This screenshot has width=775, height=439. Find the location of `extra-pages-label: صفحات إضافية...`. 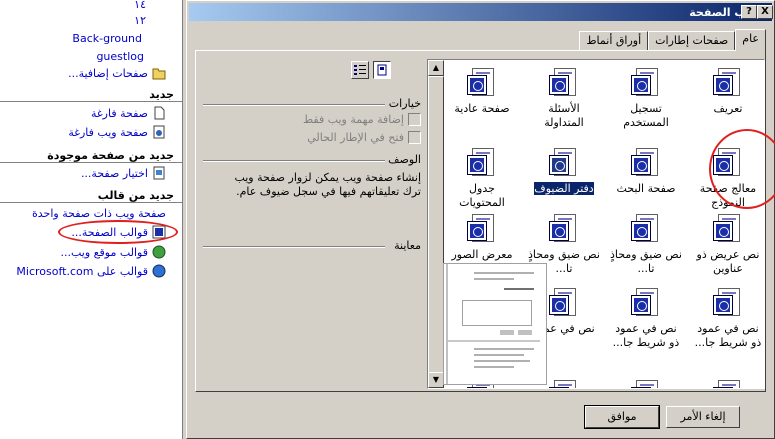

extra-pages-label: صفحات إضافية... is located at coordinates (108, 73).